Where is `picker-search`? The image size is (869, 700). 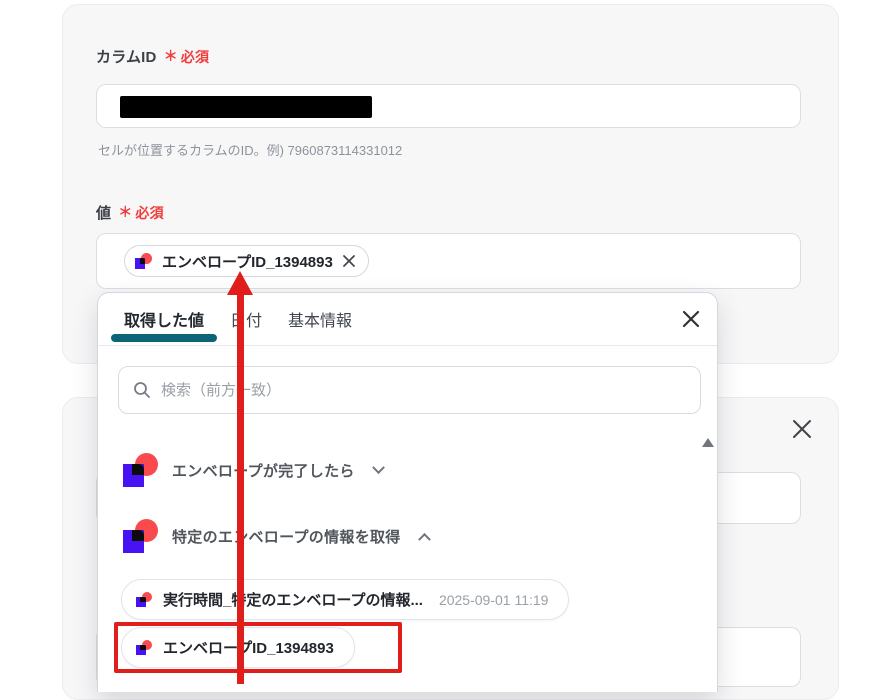
picker-search is located at coordinates (409, 390).